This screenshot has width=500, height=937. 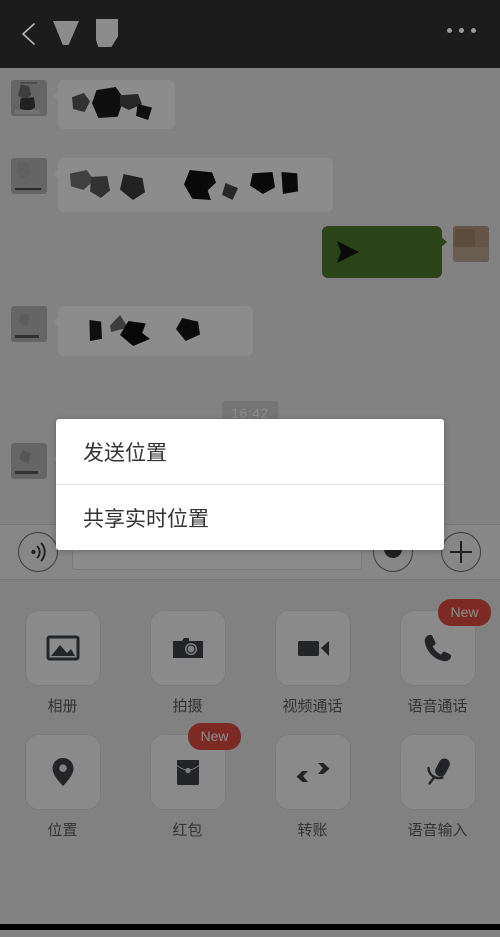 I want to click on more-options-icon, so click(x=461, y=30).